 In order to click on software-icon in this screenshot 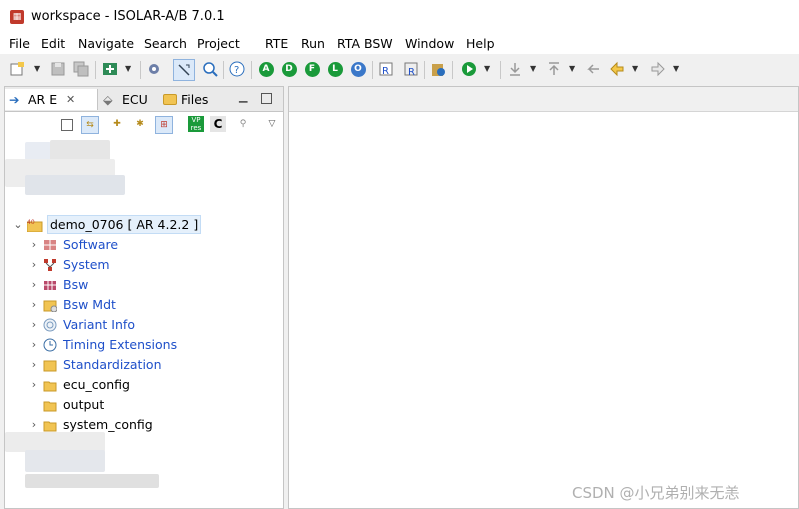, I will do `click(50, 245)`.